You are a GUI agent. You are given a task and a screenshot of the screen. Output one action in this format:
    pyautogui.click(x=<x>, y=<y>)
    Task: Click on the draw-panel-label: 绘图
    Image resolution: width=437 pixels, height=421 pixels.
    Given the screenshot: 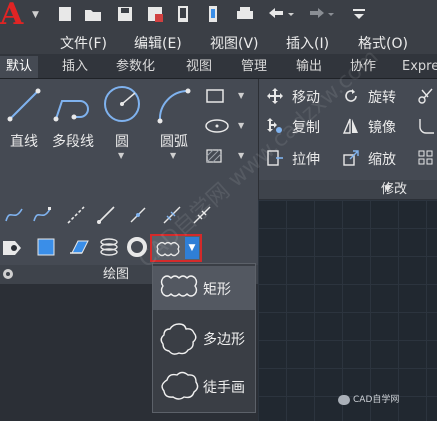 What is the action you would take?
    pyautogui.click(x=116, y=274)
    